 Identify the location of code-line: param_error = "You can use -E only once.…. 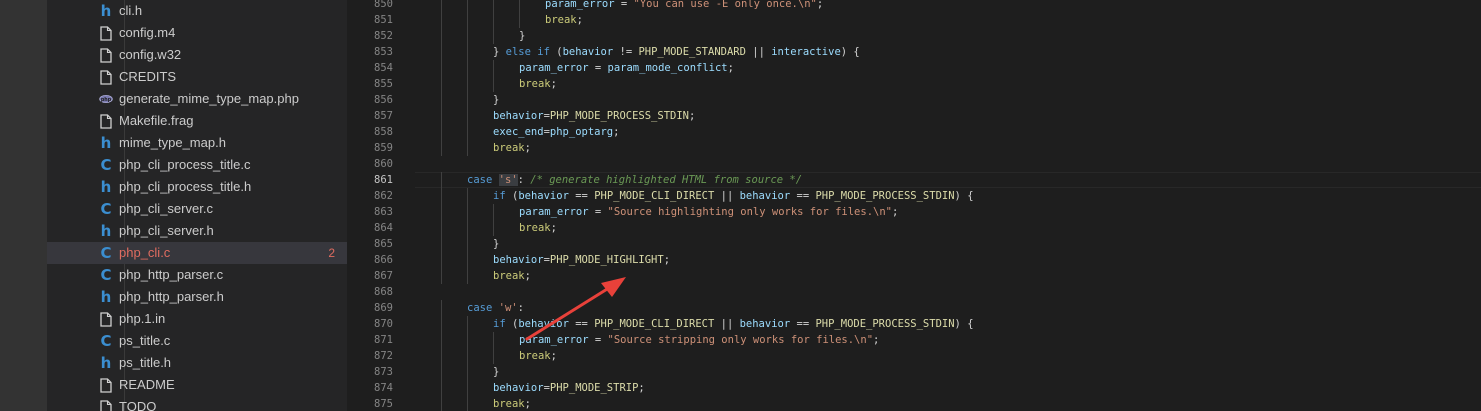
(684, 6).